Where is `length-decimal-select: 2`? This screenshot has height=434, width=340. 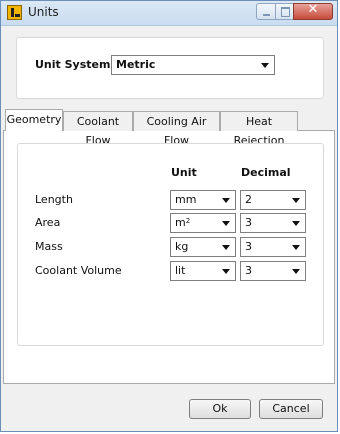
length-decimal-select: 2 is located at coordinates (273, 200).